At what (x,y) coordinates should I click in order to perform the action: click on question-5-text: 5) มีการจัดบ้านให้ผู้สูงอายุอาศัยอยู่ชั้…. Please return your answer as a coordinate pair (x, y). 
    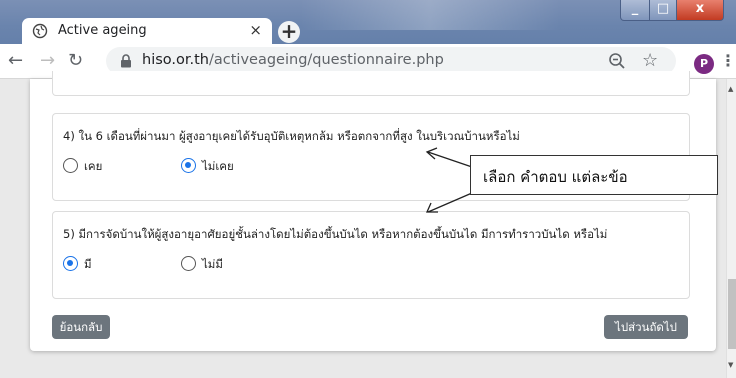
    Looking at the image, I should click on (335, 234).